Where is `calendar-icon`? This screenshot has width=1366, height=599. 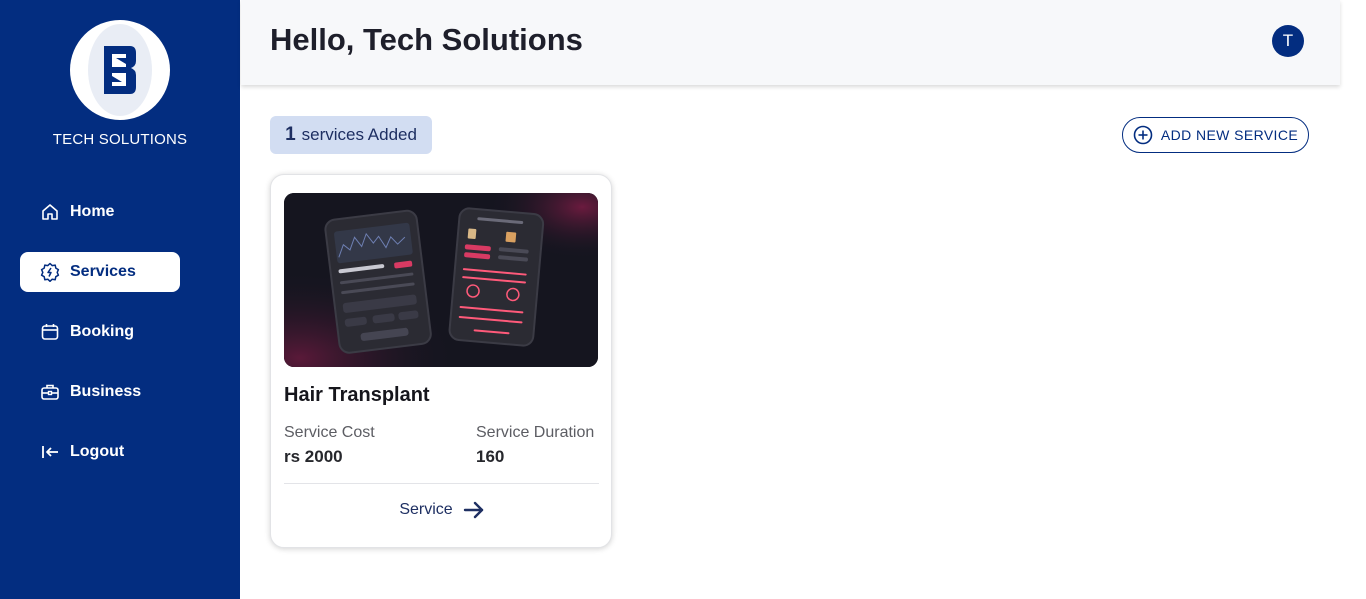
calendar-icon is located at coordinates (50, 332).